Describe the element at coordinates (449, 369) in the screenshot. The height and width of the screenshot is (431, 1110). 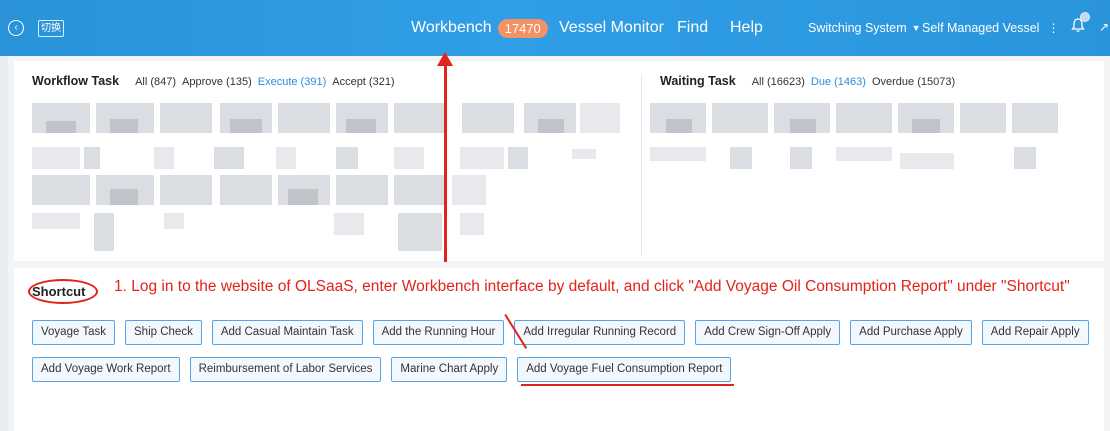
I see `marine-chart-apply-button: Marine Chart Apply` at that location.